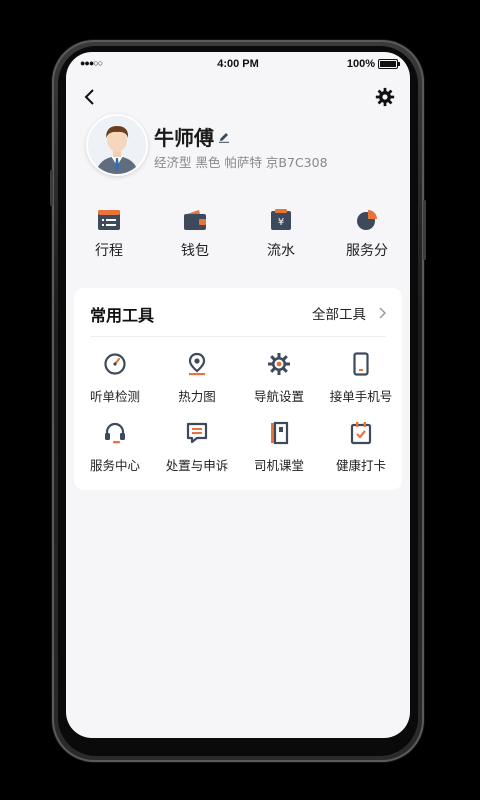 The height and width of the screenshot is (800, 480). Describe the element at coordinates (360, 465) in the screenshot. I see `tool-label: 健康打卡` at that location.